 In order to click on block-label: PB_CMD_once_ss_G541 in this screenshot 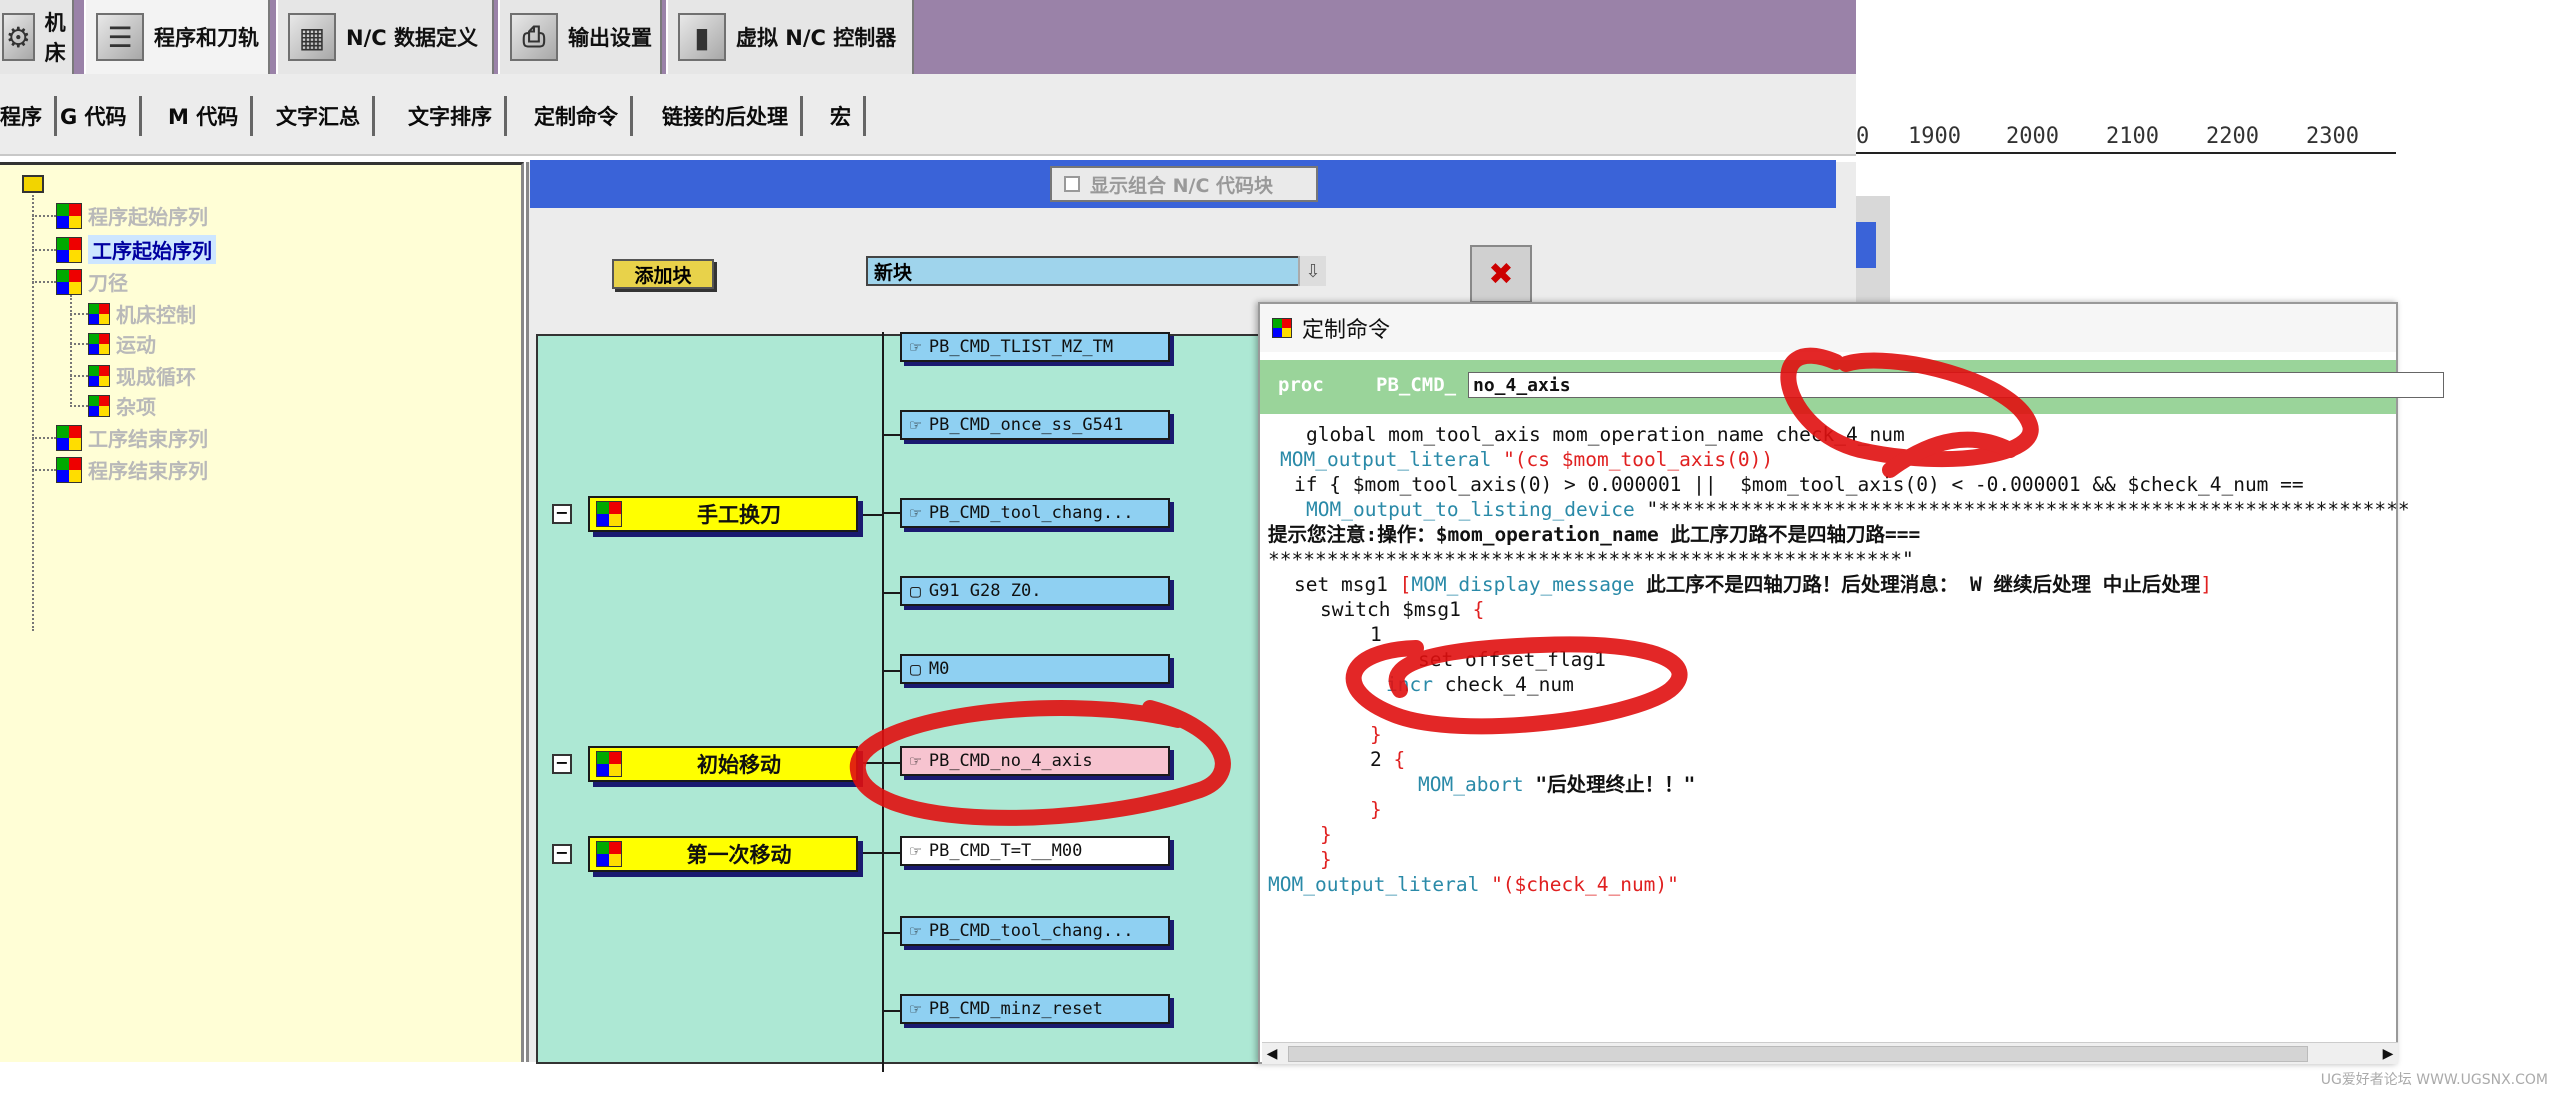, I will do `click(1026, 425)`.